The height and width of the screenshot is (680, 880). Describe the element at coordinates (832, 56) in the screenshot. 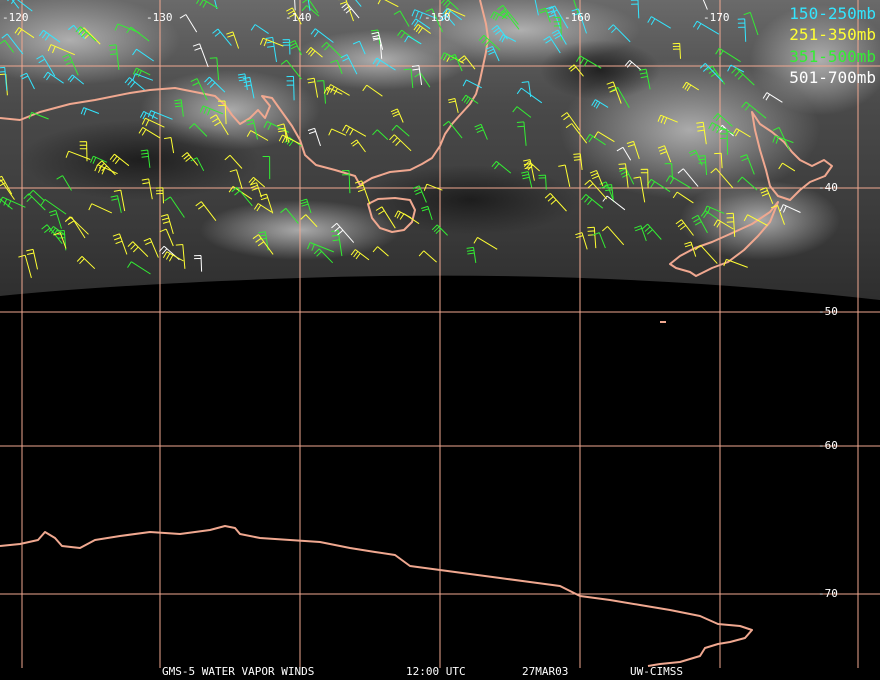

I see `legend-351-500: 351-500mb` at that location.